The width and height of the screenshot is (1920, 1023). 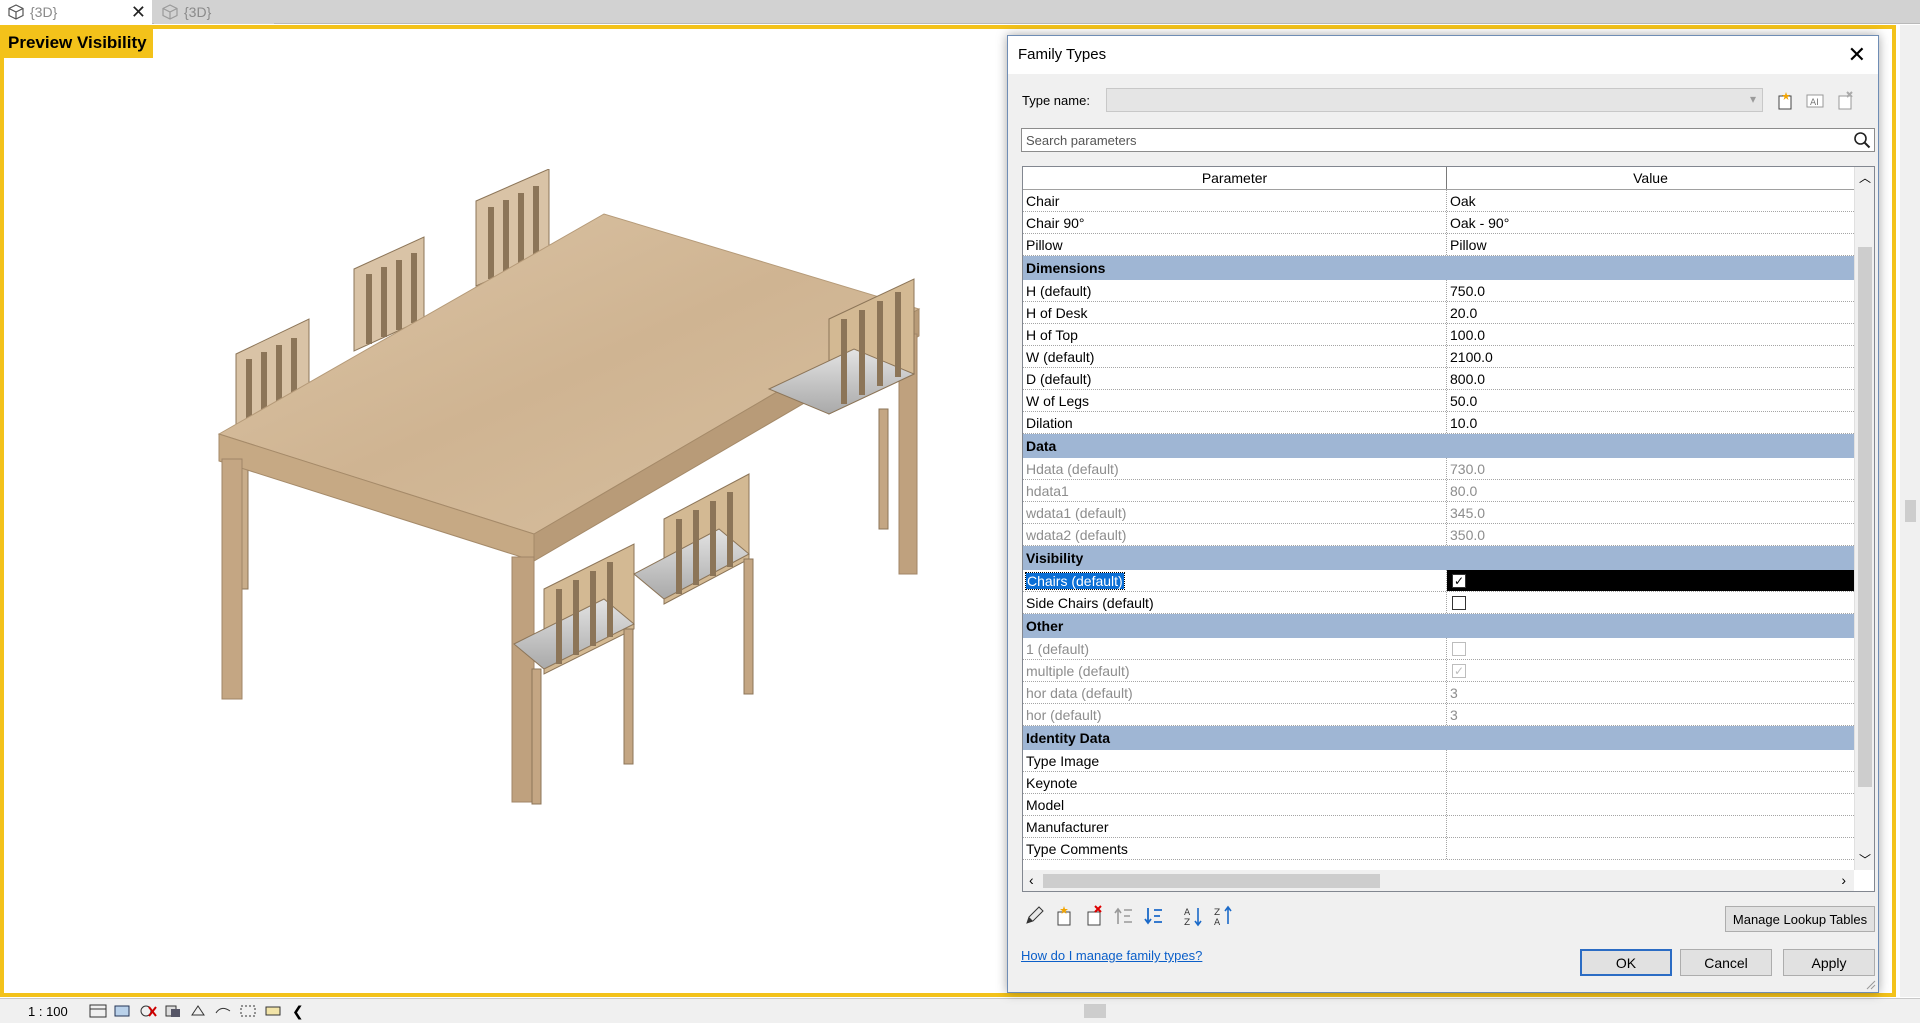 I want to click on parameter-row: wdata2 (default) 350.0, so click(x=1438, y=535).